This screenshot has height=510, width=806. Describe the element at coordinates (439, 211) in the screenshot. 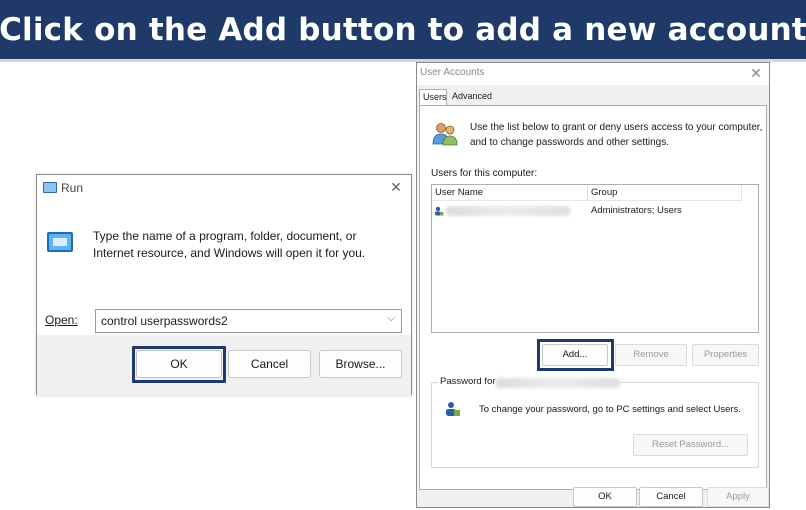

I see `user-row-icon` at that location.